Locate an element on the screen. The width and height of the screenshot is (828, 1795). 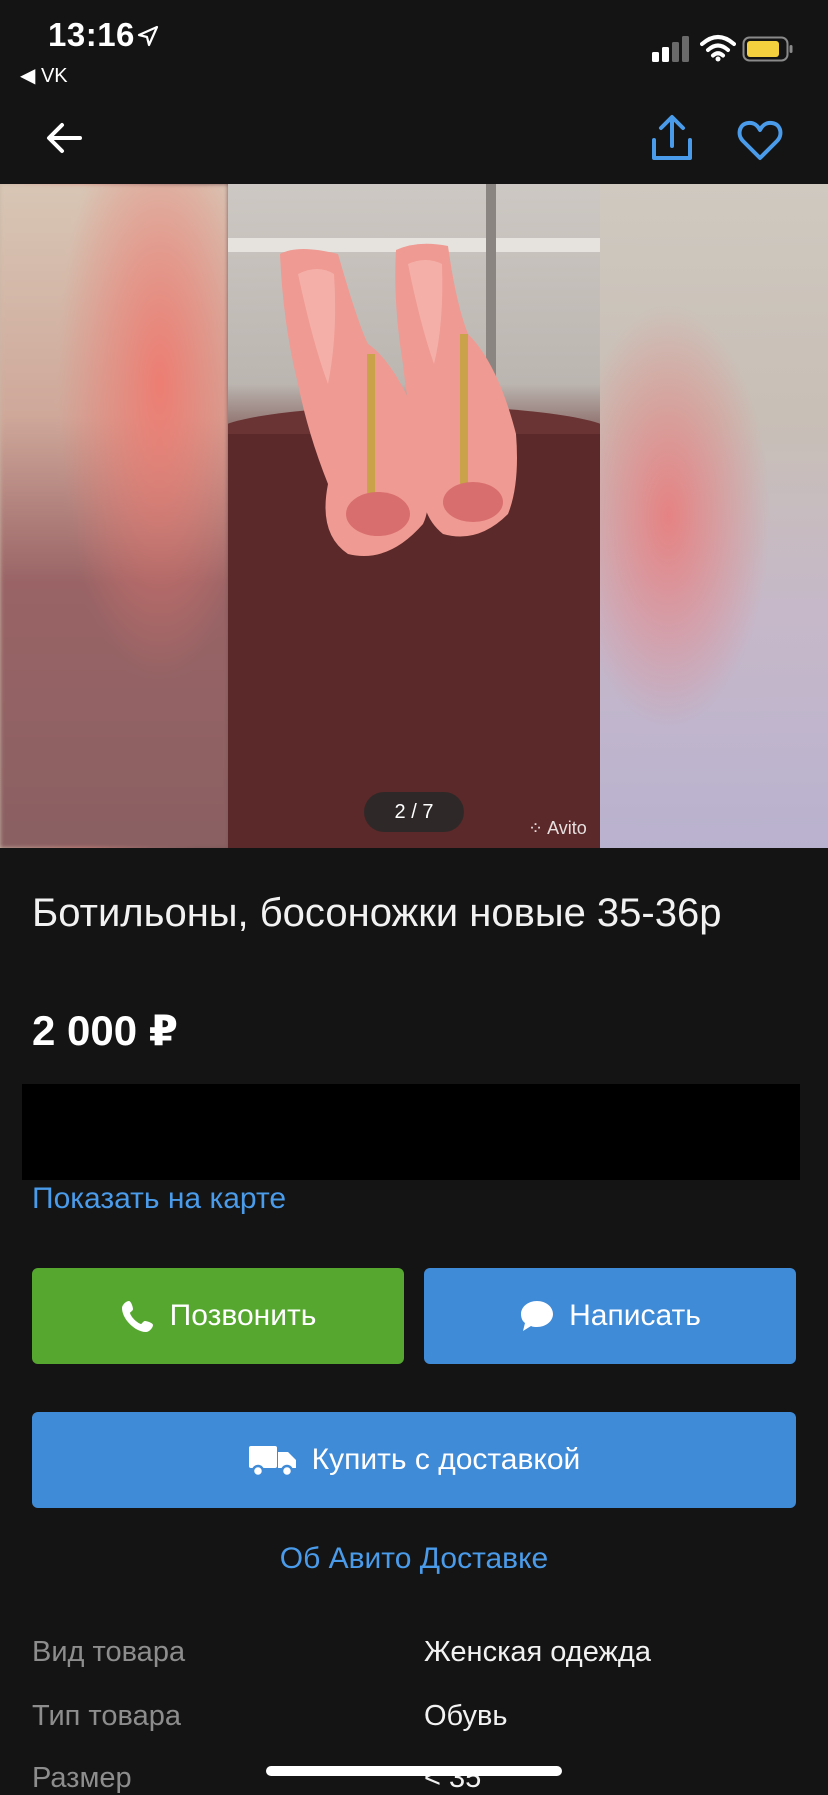
write-message-button: Написать is located at coordinates (610, 1316).